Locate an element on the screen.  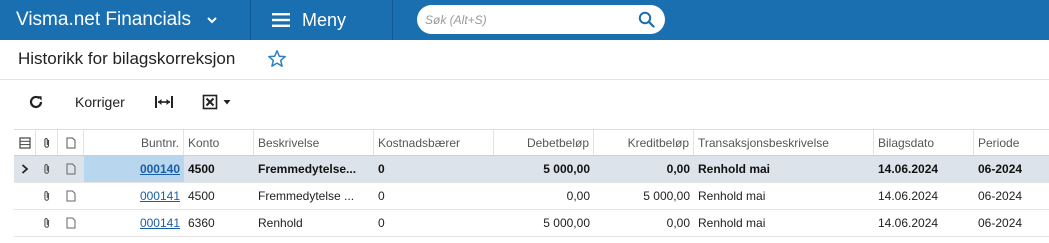
col-transaction-description: Transaksjonsbeskrivelse is located at coordinates (784, 142).